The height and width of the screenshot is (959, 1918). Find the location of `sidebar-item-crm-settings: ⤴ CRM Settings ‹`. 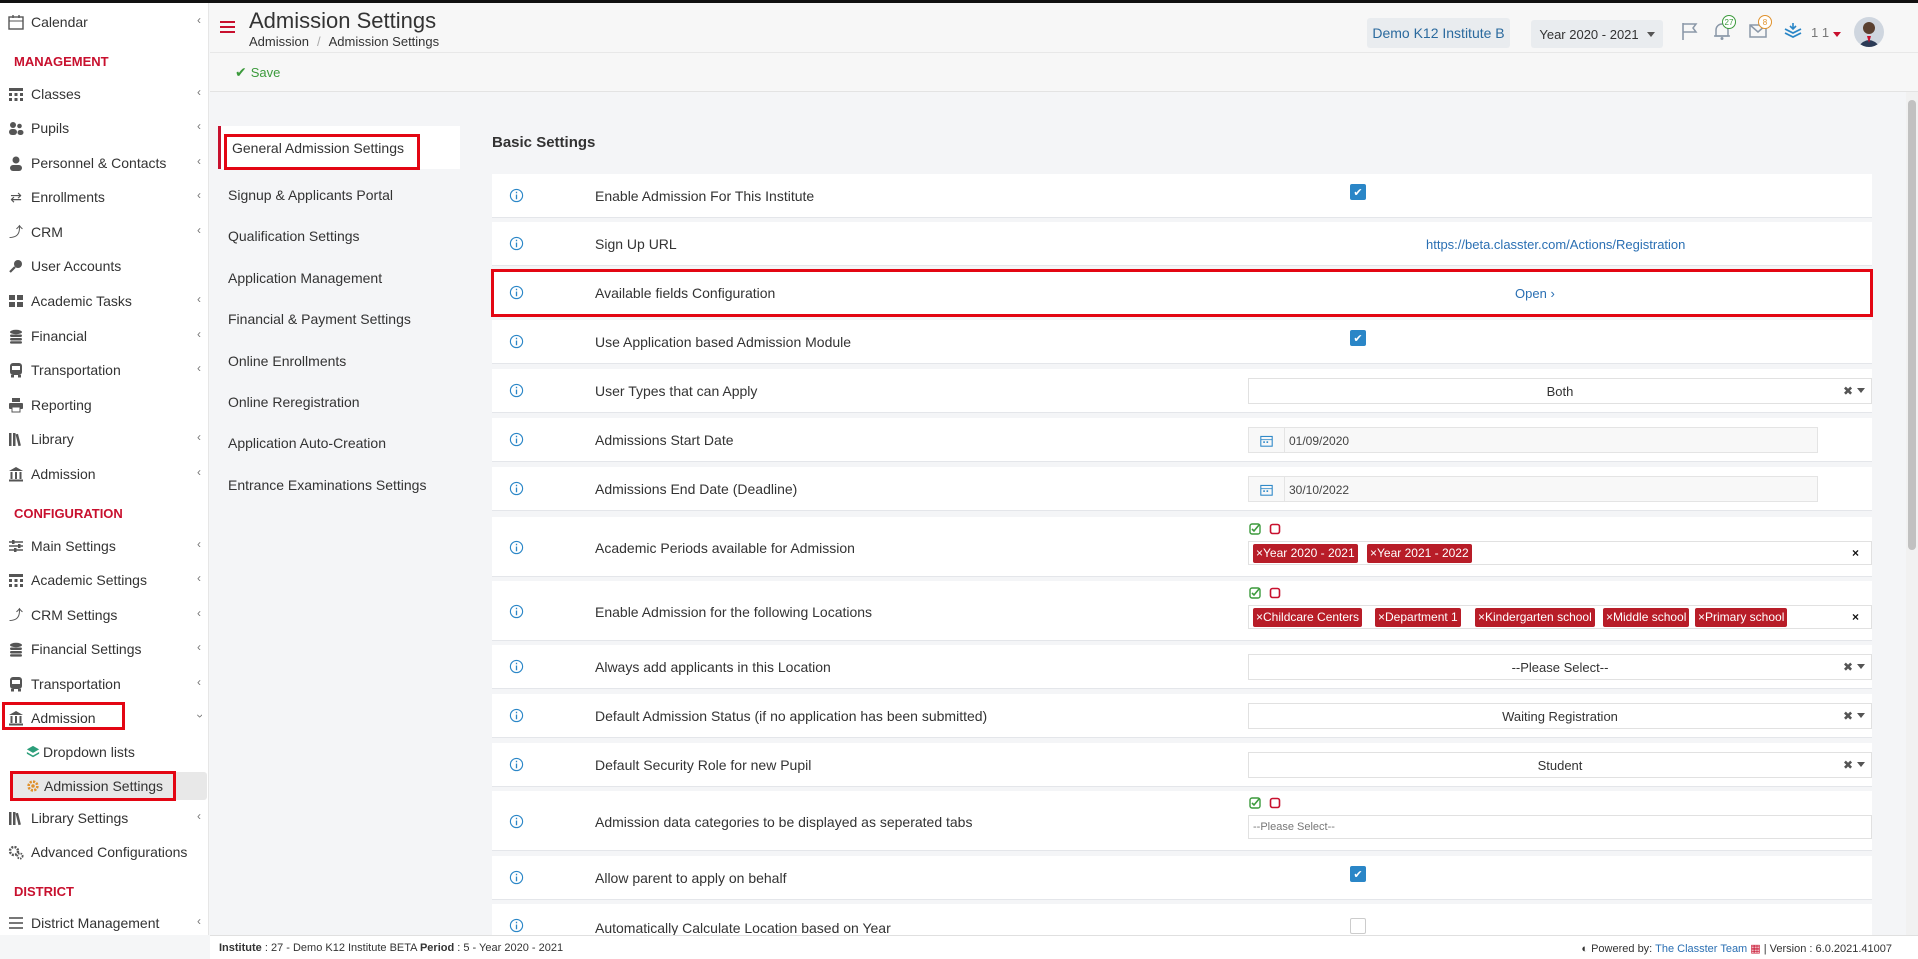

sidebar-item-crm-settings: ⤴ CRM Settings ‹ is located at coordinates (104, 615).